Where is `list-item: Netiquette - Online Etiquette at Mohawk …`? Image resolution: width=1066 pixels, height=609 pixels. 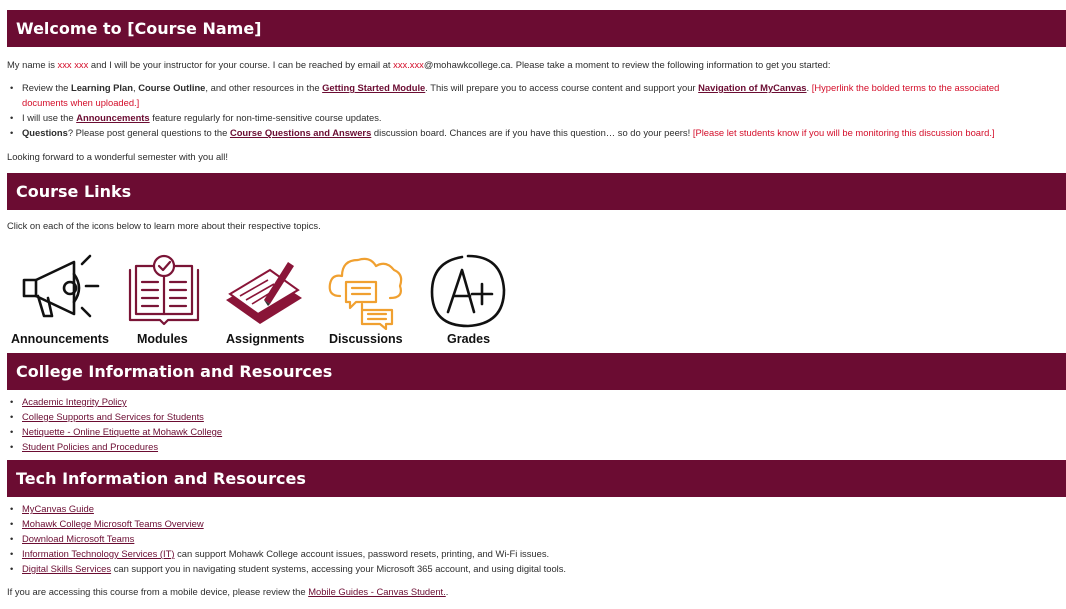
list-item: Netiquette - Online Etiquette at Mohawk … is located at coordinates (116, 432).